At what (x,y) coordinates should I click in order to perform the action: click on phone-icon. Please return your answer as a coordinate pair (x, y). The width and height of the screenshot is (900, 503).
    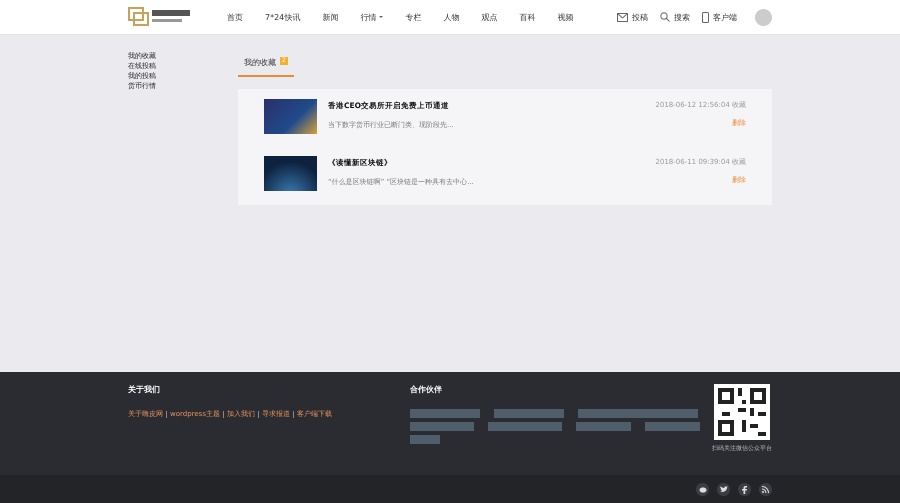
    Looking at the image, I should click on (705, 17).